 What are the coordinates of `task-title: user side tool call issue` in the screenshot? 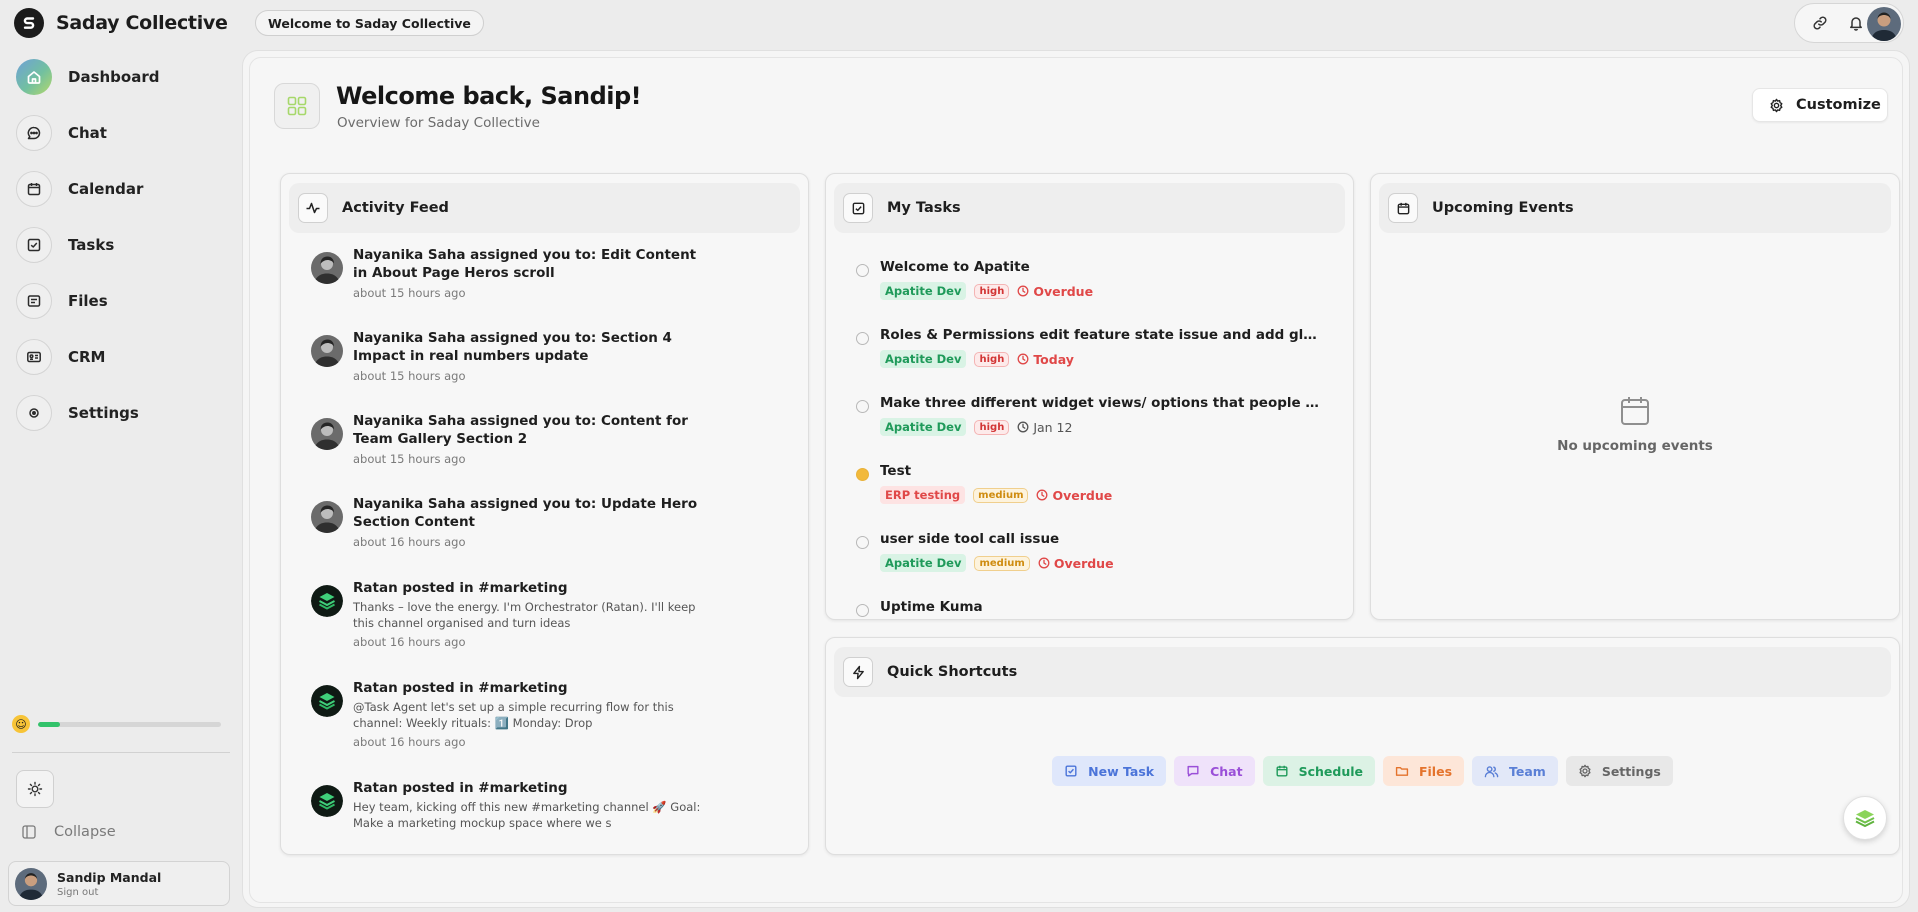 It's located at (970, 539).